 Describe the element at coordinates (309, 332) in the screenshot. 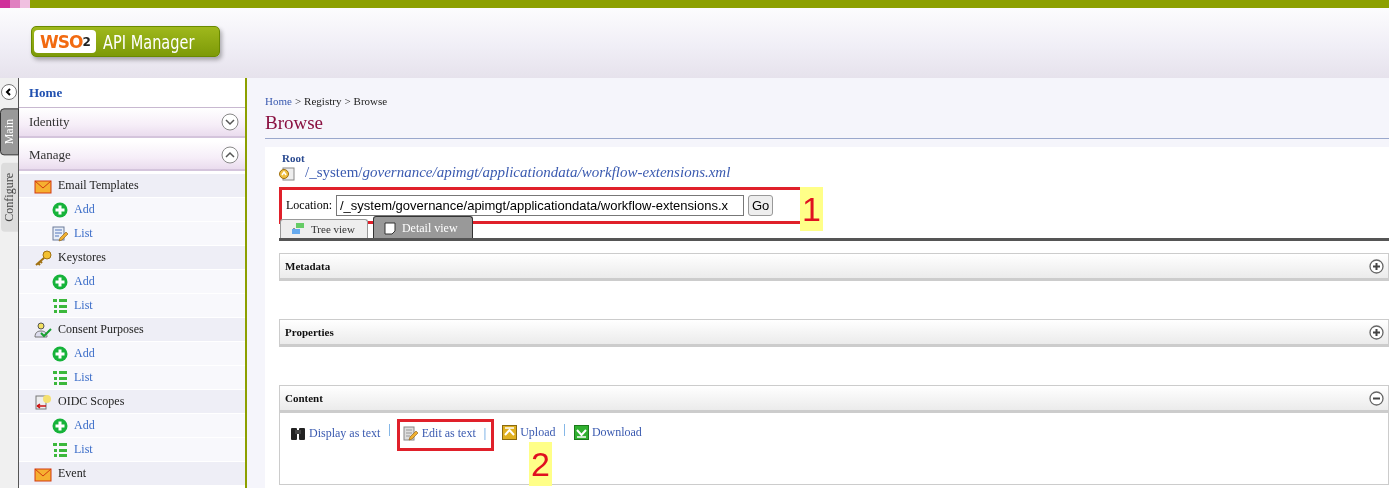

I see `section-title: Properties` at that location.